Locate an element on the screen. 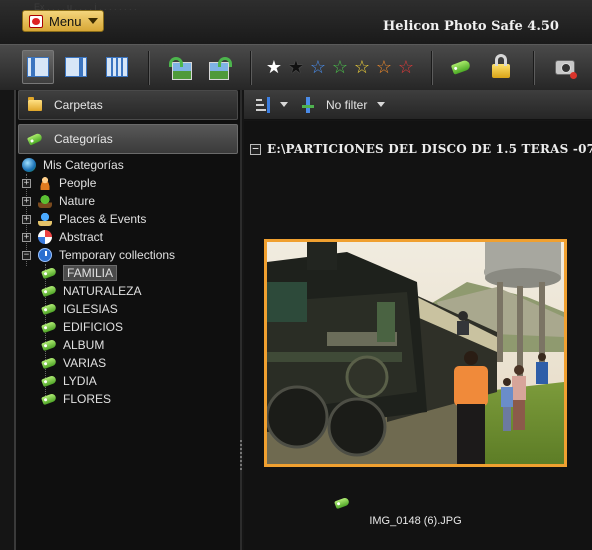 The image size is (592, 550). tree-item-label: VARIAS is located at coordinates (85, 363).